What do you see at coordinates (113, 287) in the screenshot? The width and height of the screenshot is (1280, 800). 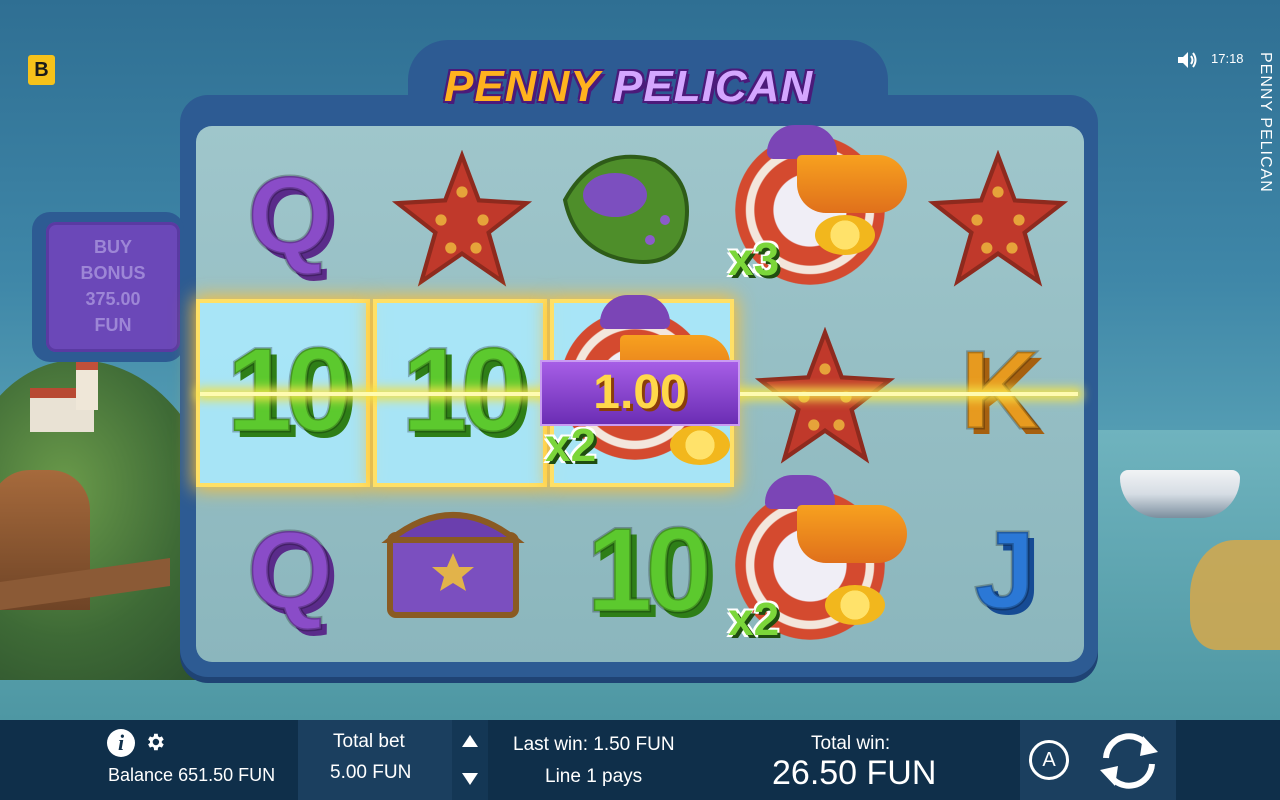 I see `buy-bonus-button: BUY BONUS 375.00 FUN` at bounding box center [113, 287].